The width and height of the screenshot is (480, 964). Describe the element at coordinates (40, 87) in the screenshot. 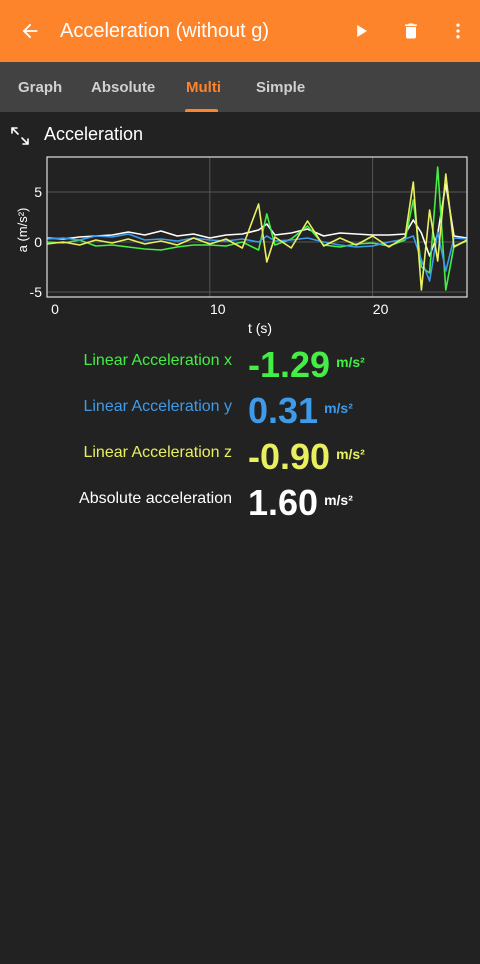

I see `tab-graph: Graph` at that location.